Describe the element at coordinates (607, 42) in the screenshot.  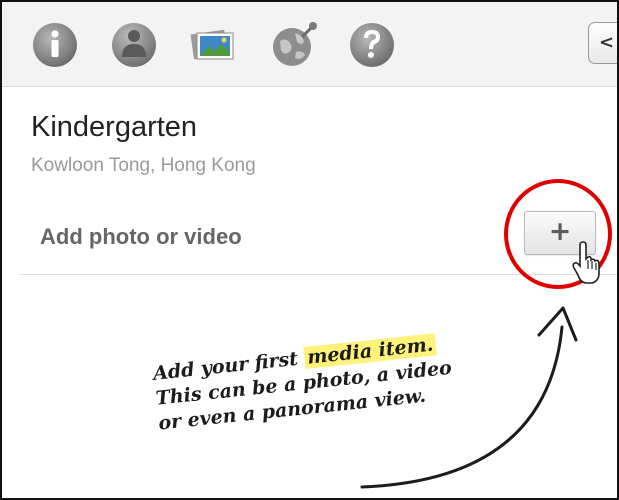
I see `chevron-left-icon: <` at that location.